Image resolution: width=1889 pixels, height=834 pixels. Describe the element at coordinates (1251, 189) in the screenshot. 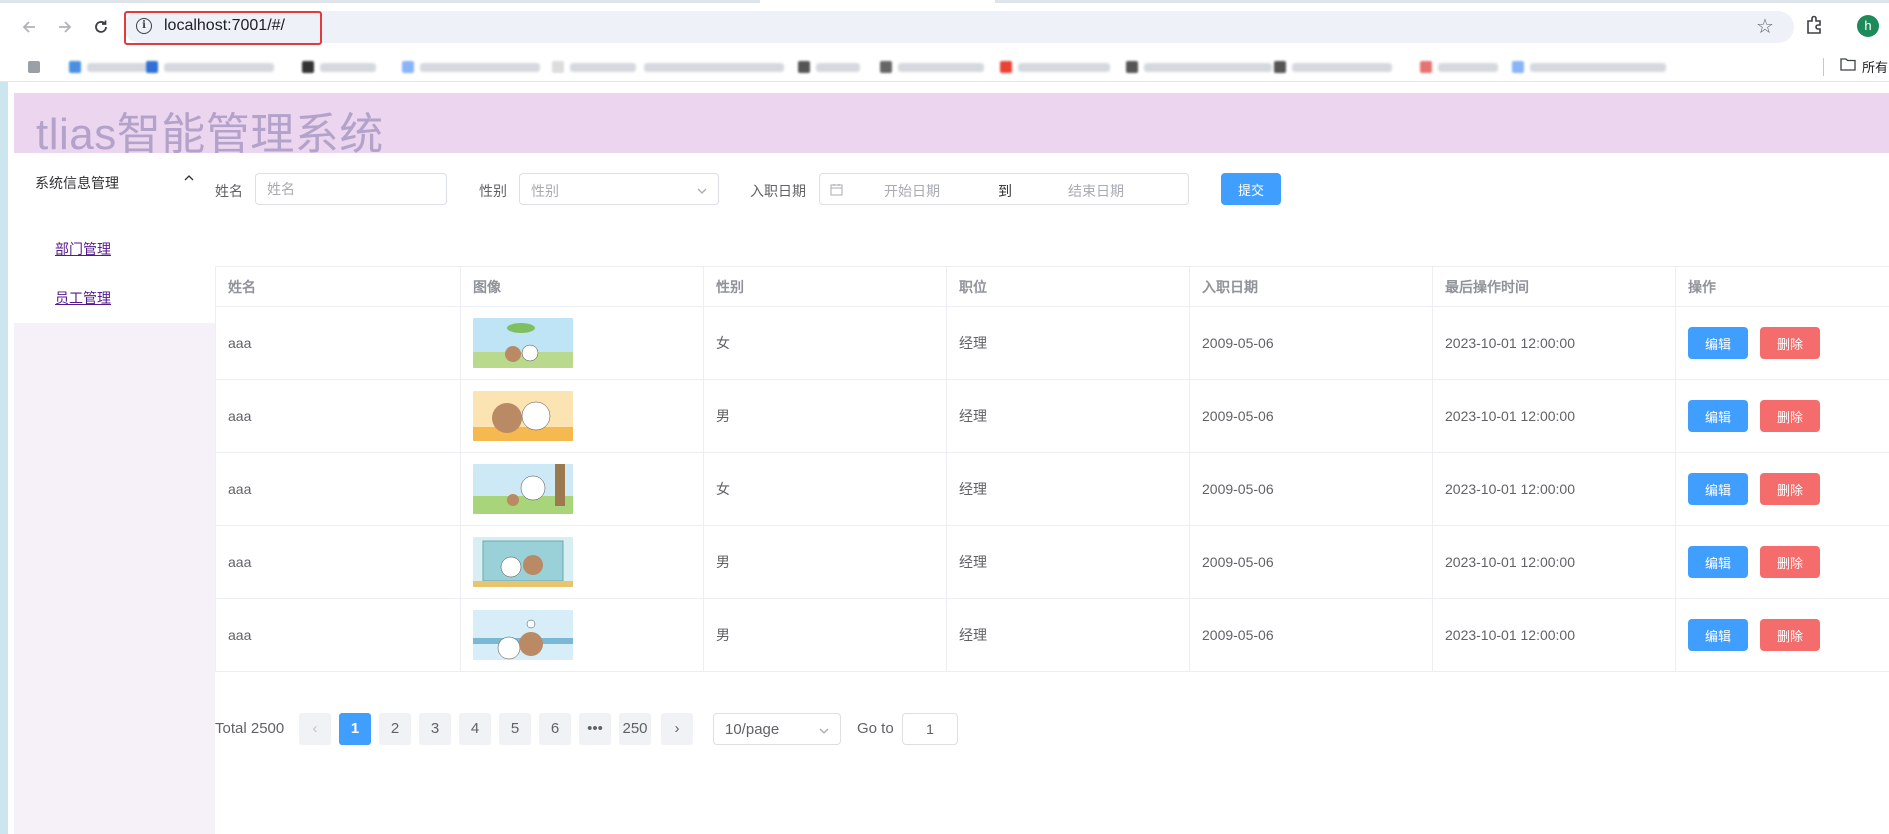

I see `submit-button: 提交` at that location.